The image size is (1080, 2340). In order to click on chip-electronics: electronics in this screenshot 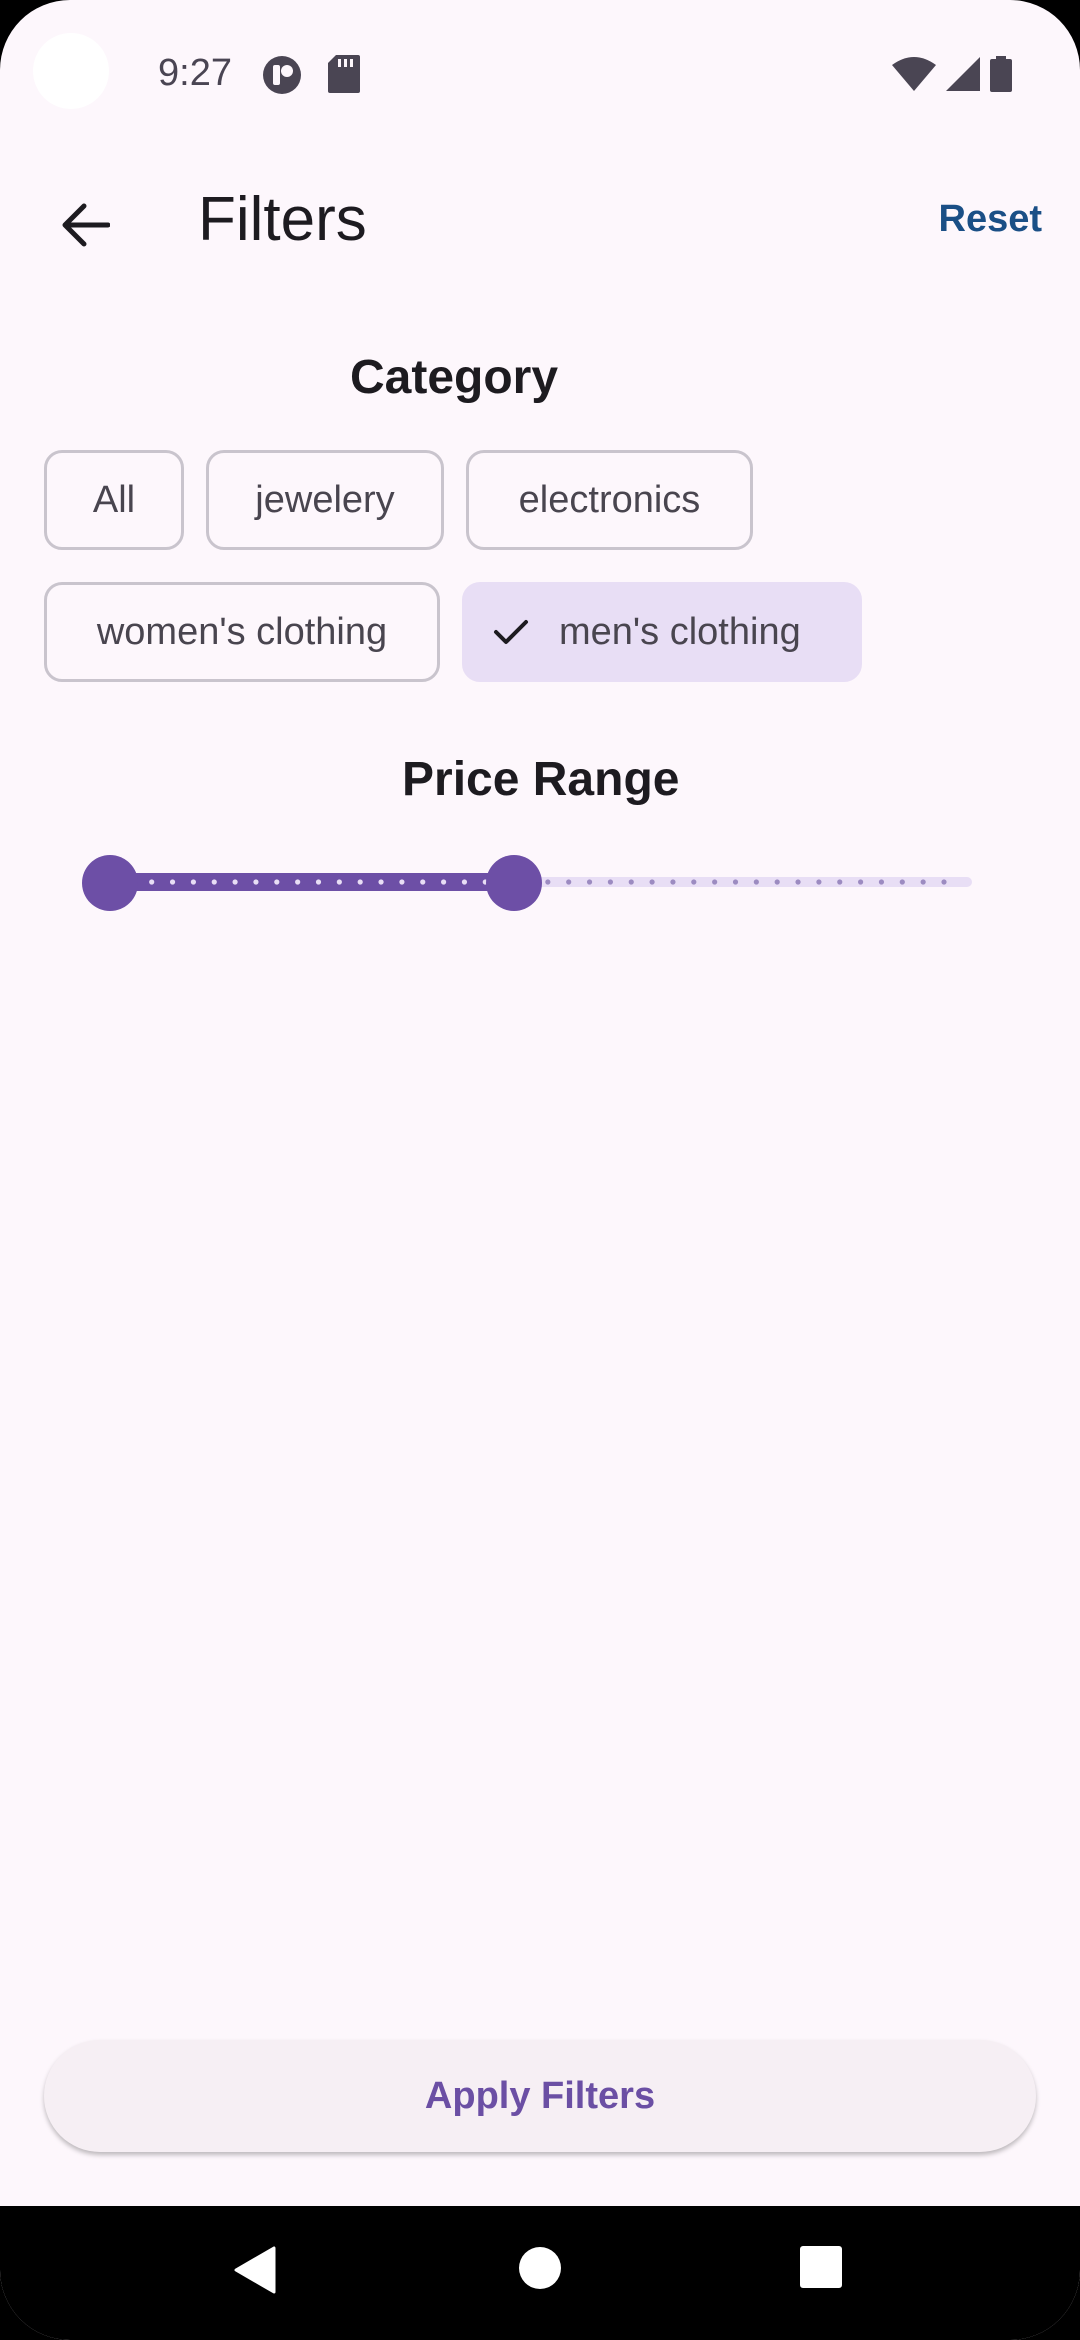, I will do `click(609, 500)`.